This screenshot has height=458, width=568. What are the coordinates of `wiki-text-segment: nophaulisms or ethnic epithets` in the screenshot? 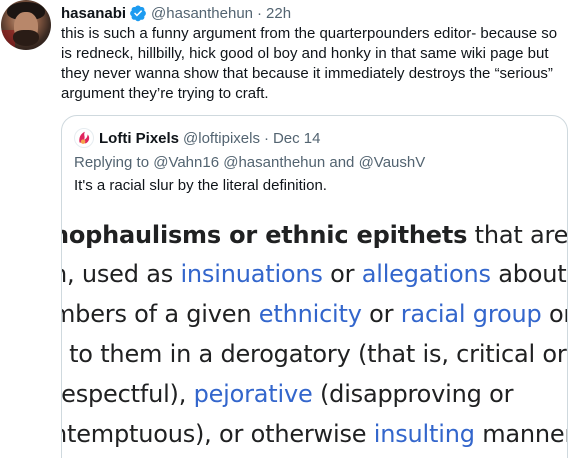 It's located at (265, 235).